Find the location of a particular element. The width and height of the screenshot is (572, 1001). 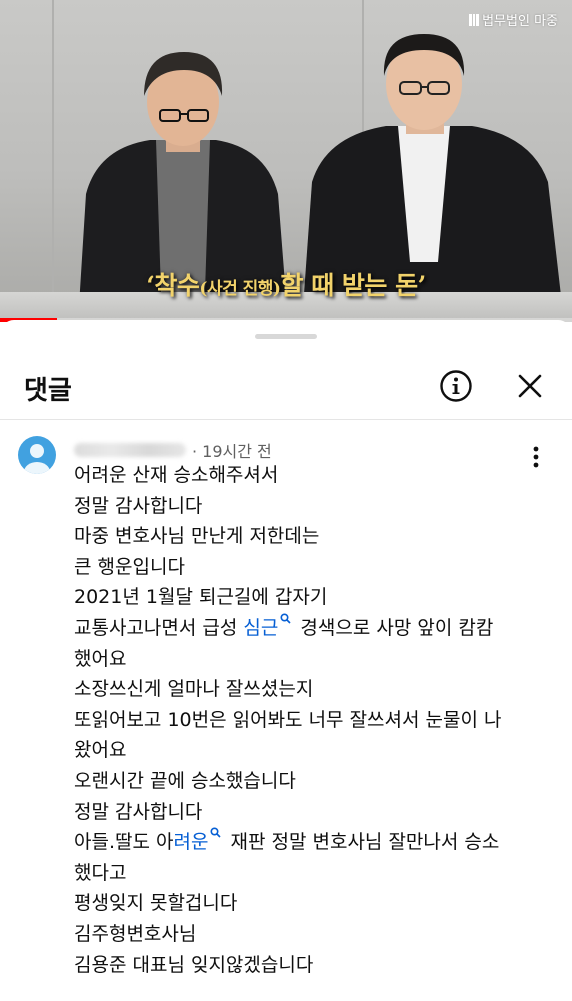

search-keyword-link: 려운 is located at coordinates (198, 840).